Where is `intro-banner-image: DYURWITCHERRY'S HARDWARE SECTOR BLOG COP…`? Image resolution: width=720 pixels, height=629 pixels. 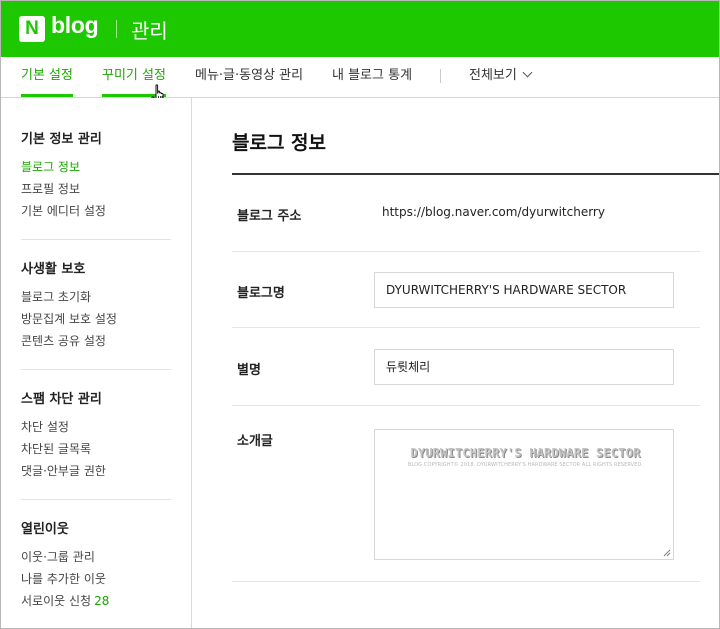 intro-banner-image: DYURWITCHERRY'S HARDWARE SECTOR BLOG COP… is located at coordinates (525, 457).